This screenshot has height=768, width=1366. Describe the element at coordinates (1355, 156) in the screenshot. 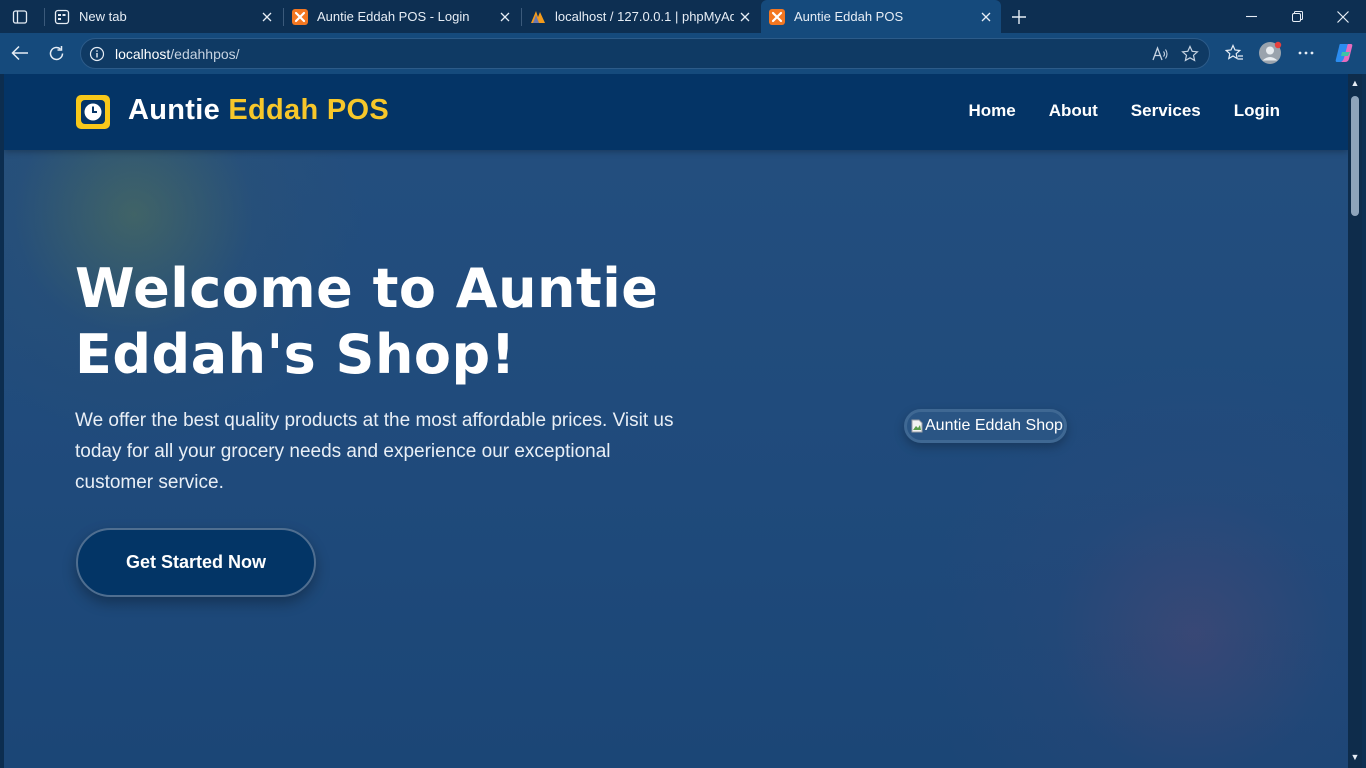

I see `scroll-thumb` at that location.